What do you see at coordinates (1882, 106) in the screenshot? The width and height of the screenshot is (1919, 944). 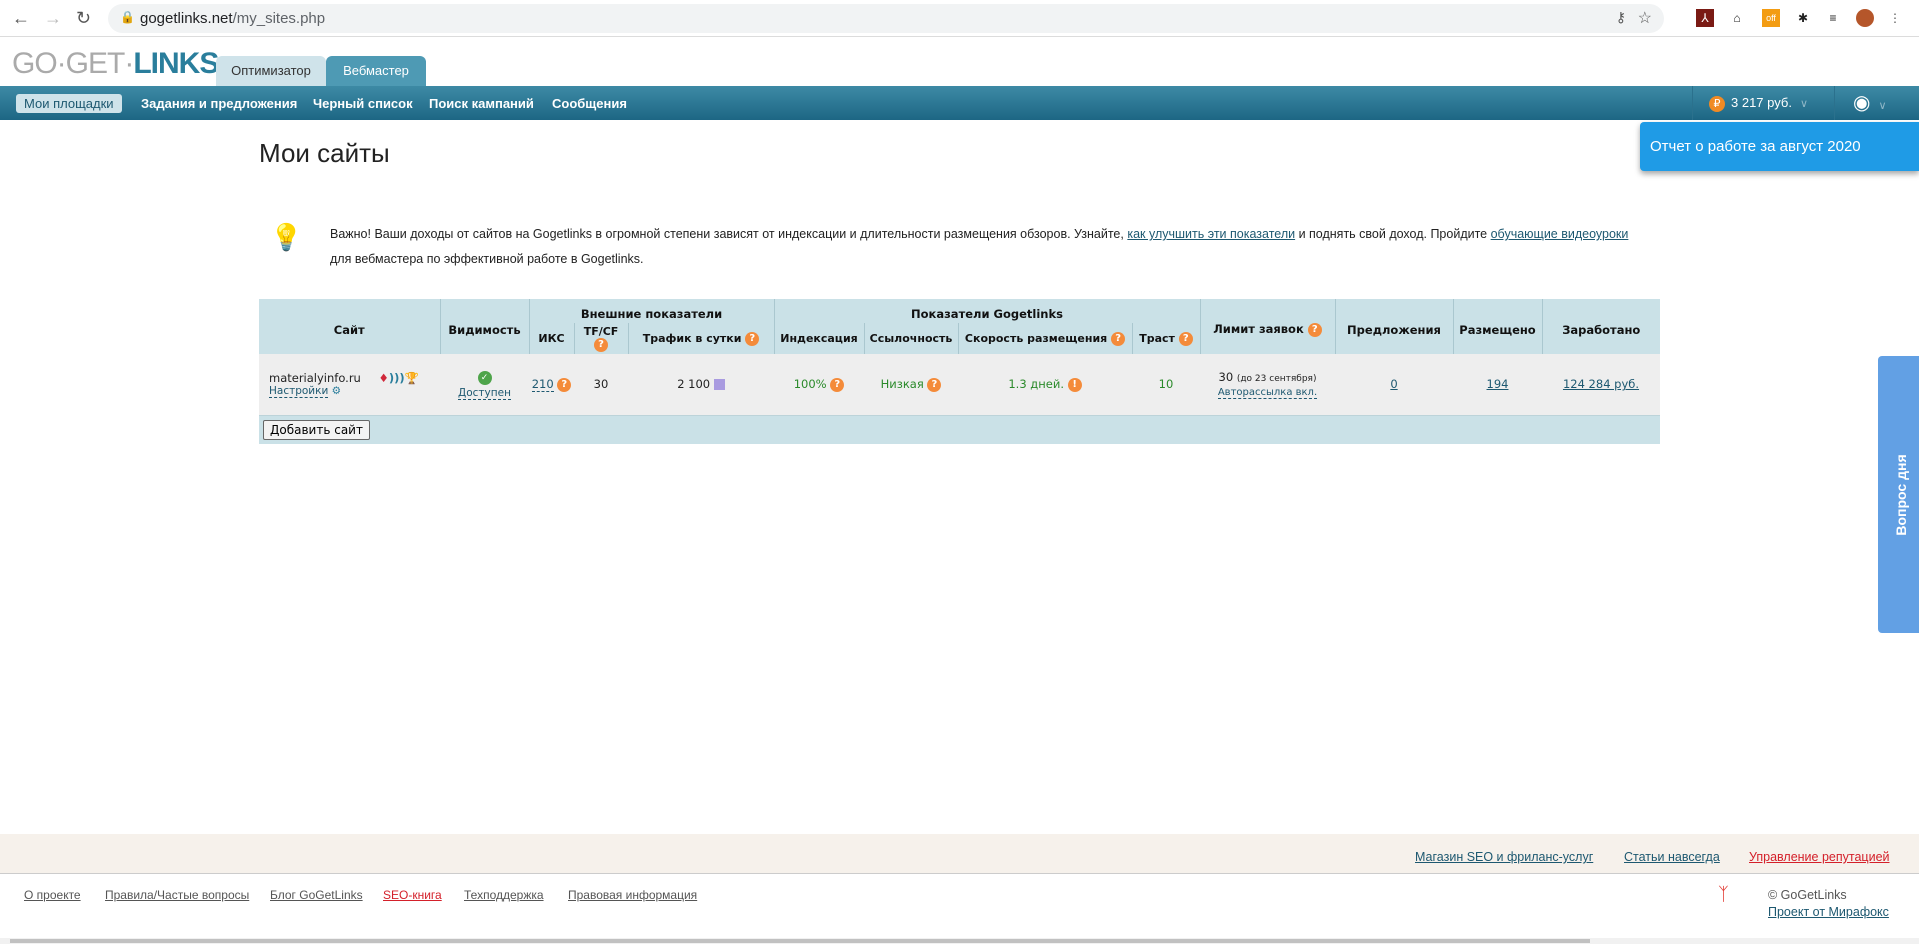 I see `chevron-down-icon: ∨` at bounding box center [1882, 106].